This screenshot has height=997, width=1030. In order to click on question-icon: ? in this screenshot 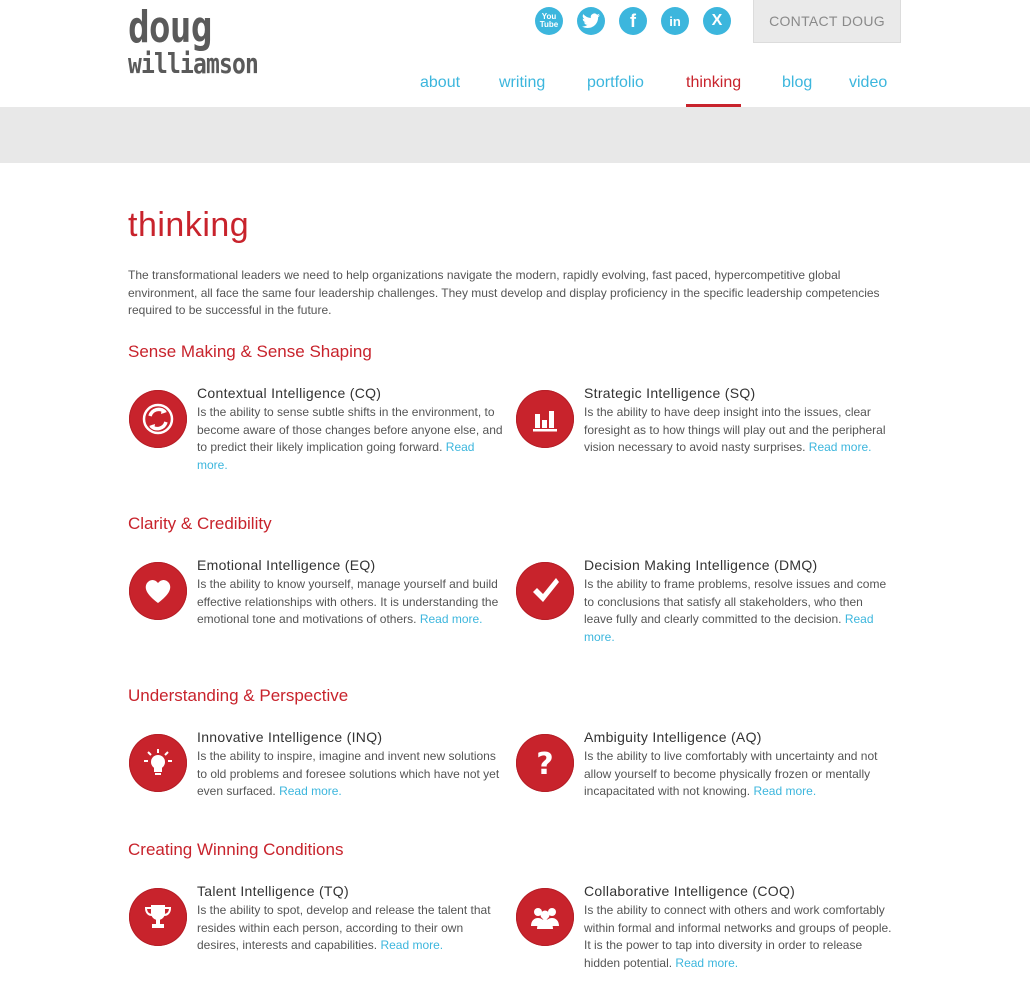, I will do `click(545, 763)`.